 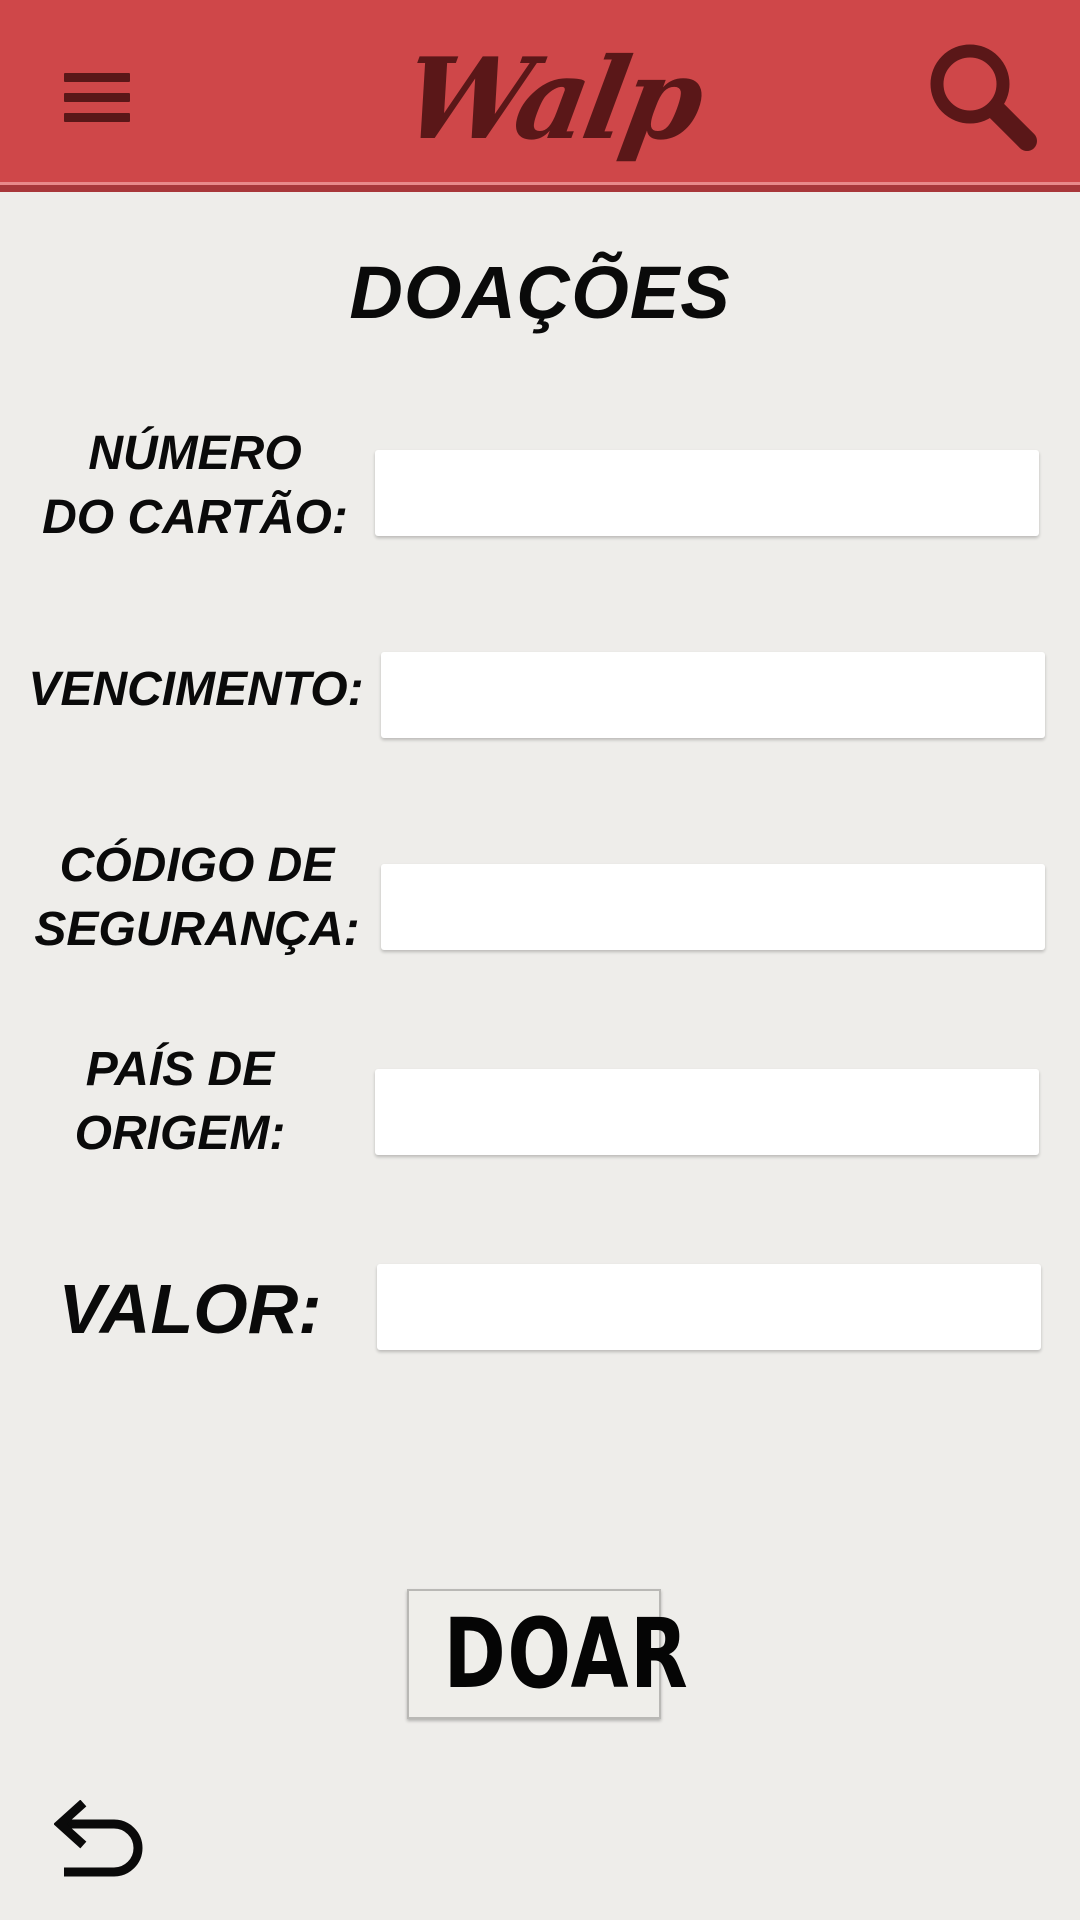 I want to click on search-icon-graphic, so click(x=983, y=97).